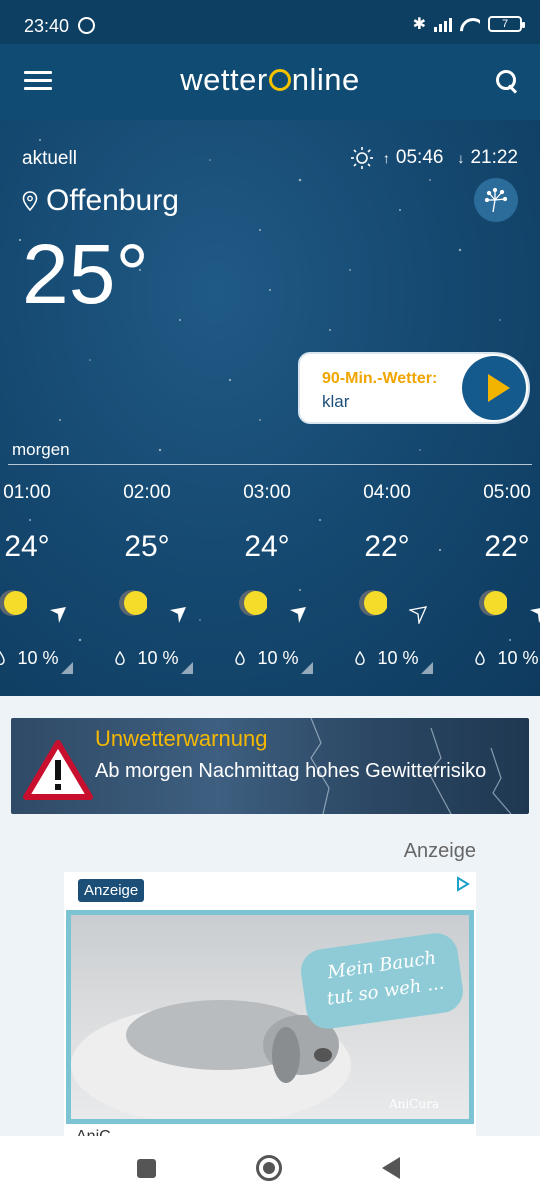 The width and height of the screenshot is (540, 1200). What do you see at coordinates (181, 738) in the screenshot?
I see `warning-title: Unwetterwarnung` at bounding box center [181, 738].